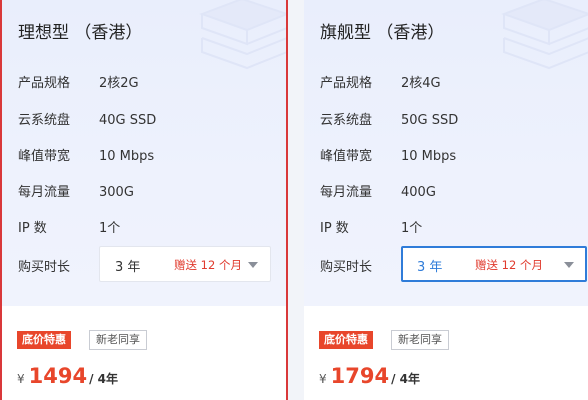 The image size is (588, 400). I want to click on plan-card-footer: 底价特惠 新老同享 ¥1794/ 4年, so click(446, 353).